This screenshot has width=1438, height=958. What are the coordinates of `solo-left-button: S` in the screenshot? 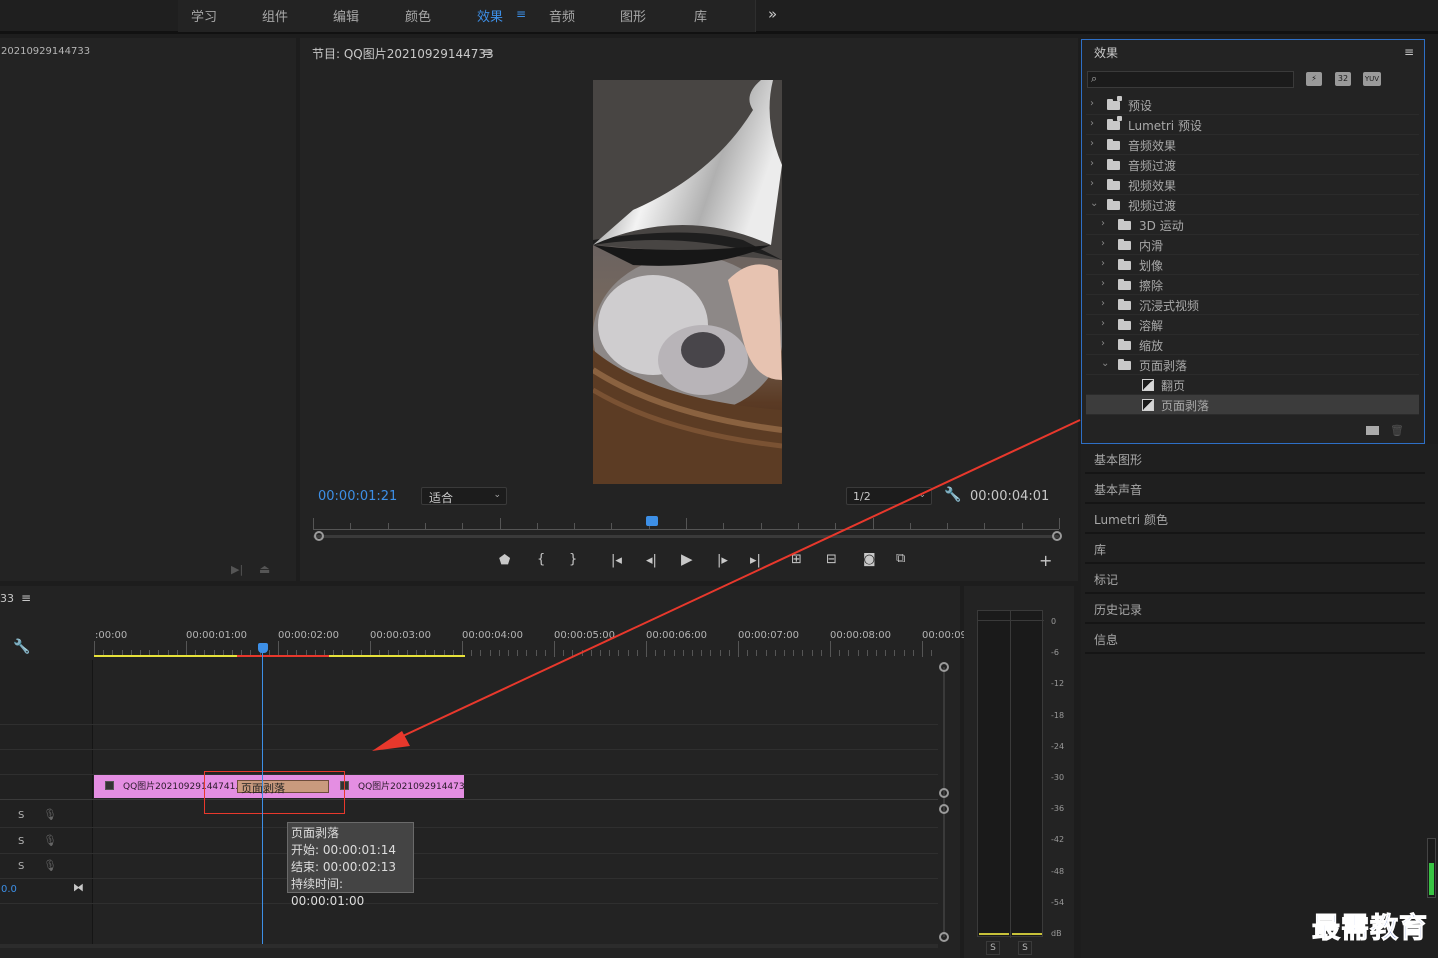 It's located at (993, 948).